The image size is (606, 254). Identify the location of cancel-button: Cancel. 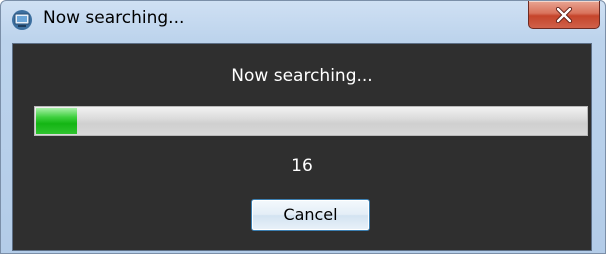
(310, 215).